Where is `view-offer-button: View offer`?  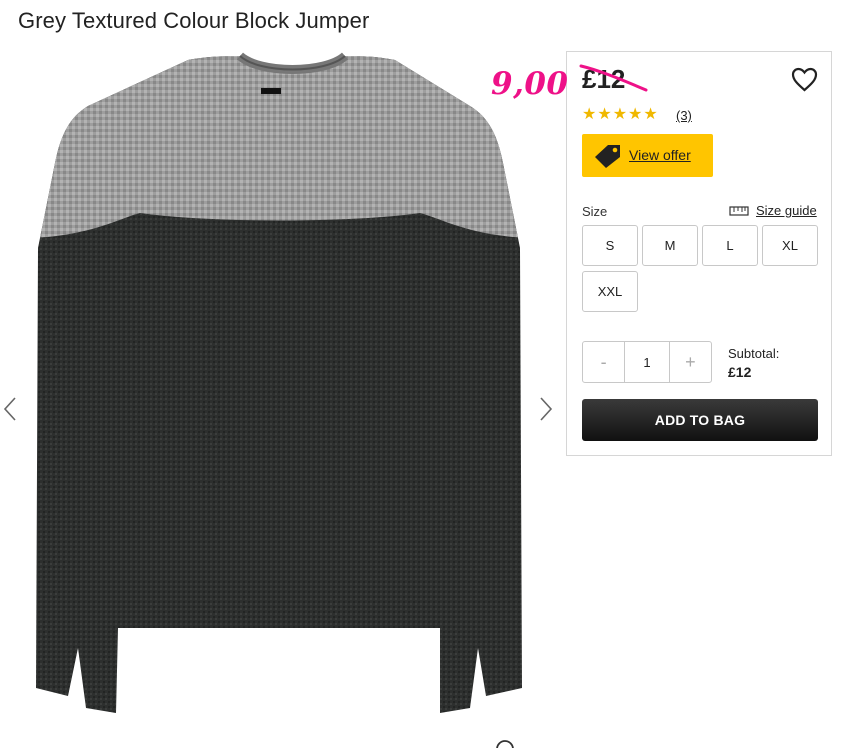 view-offer-button: View offer is located at coordinates (647, 155).